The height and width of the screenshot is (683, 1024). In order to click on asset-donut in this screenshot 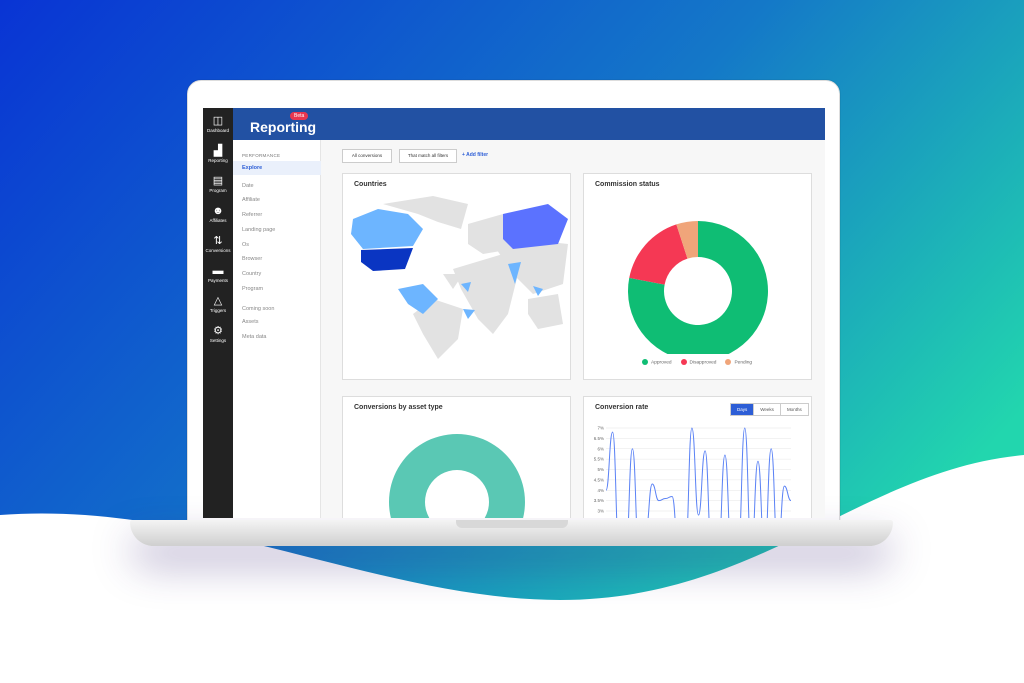, I will do `click(457, 476)`.